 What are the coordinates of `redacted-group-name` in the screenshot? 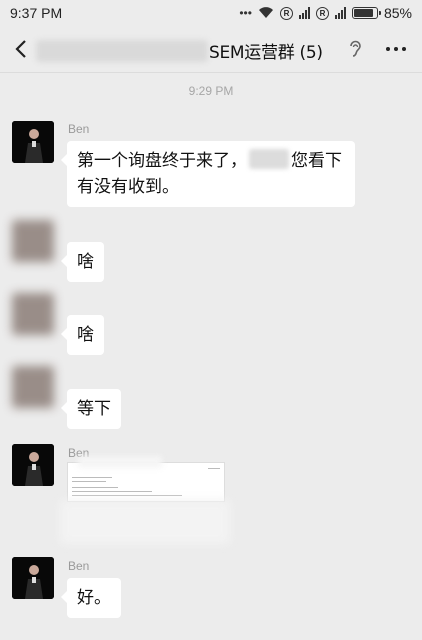 It's located at (122, 51).